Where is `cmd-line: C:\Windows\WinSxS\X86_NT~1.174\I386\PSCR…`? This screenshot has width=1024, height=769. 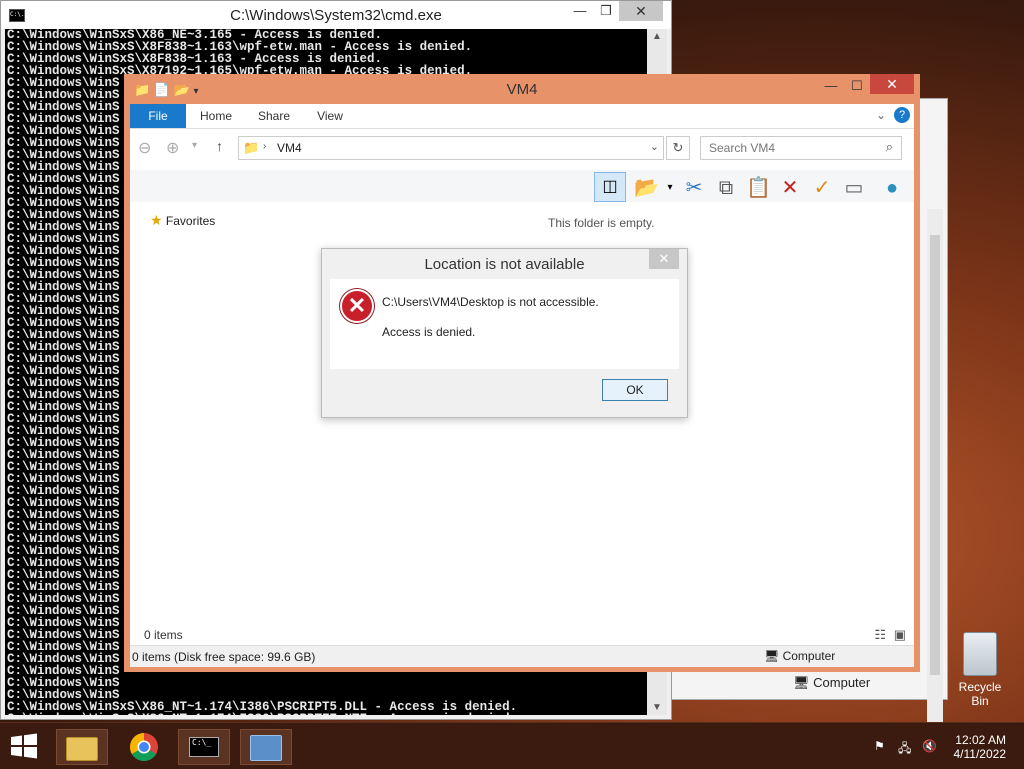 cmd-line: C:\Windows\WinSxS\X86_NT~1.174\I386\PSCR… is located at coordinates (327, 714).